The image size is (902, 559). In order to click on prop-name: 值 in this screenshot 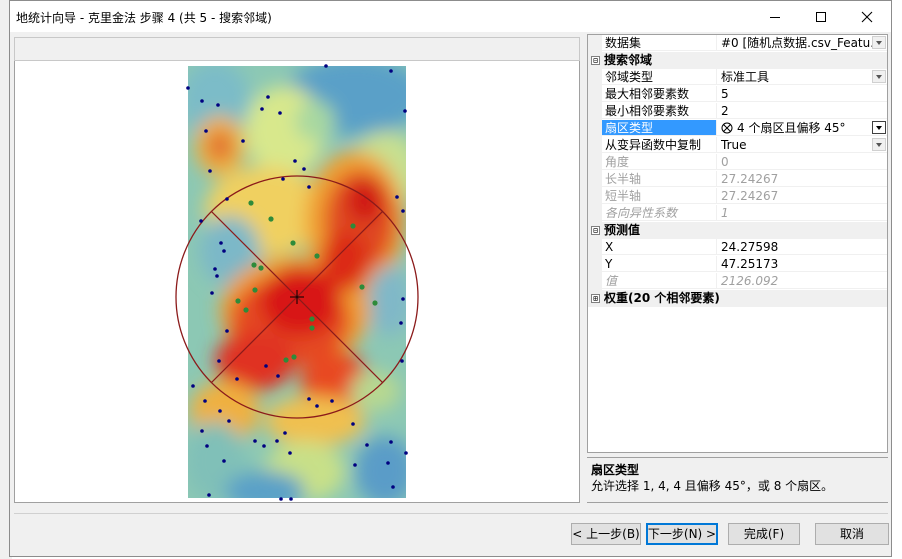, I will do `click(659, 281)`.